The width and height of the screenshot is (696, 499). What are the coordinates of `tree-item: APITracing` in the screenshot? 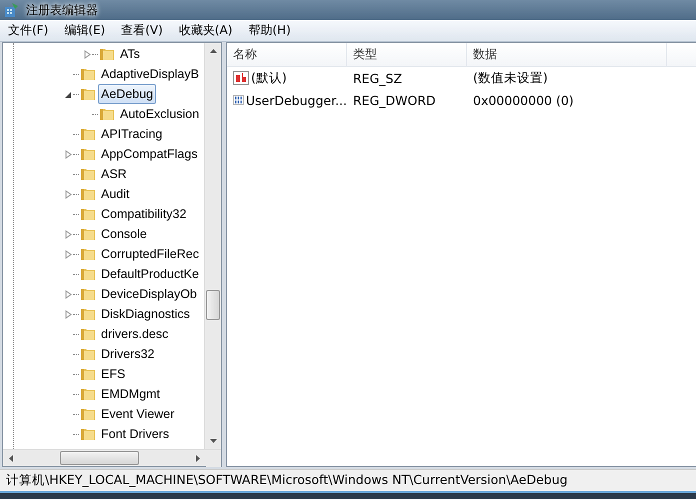 It's located at (132, 134).